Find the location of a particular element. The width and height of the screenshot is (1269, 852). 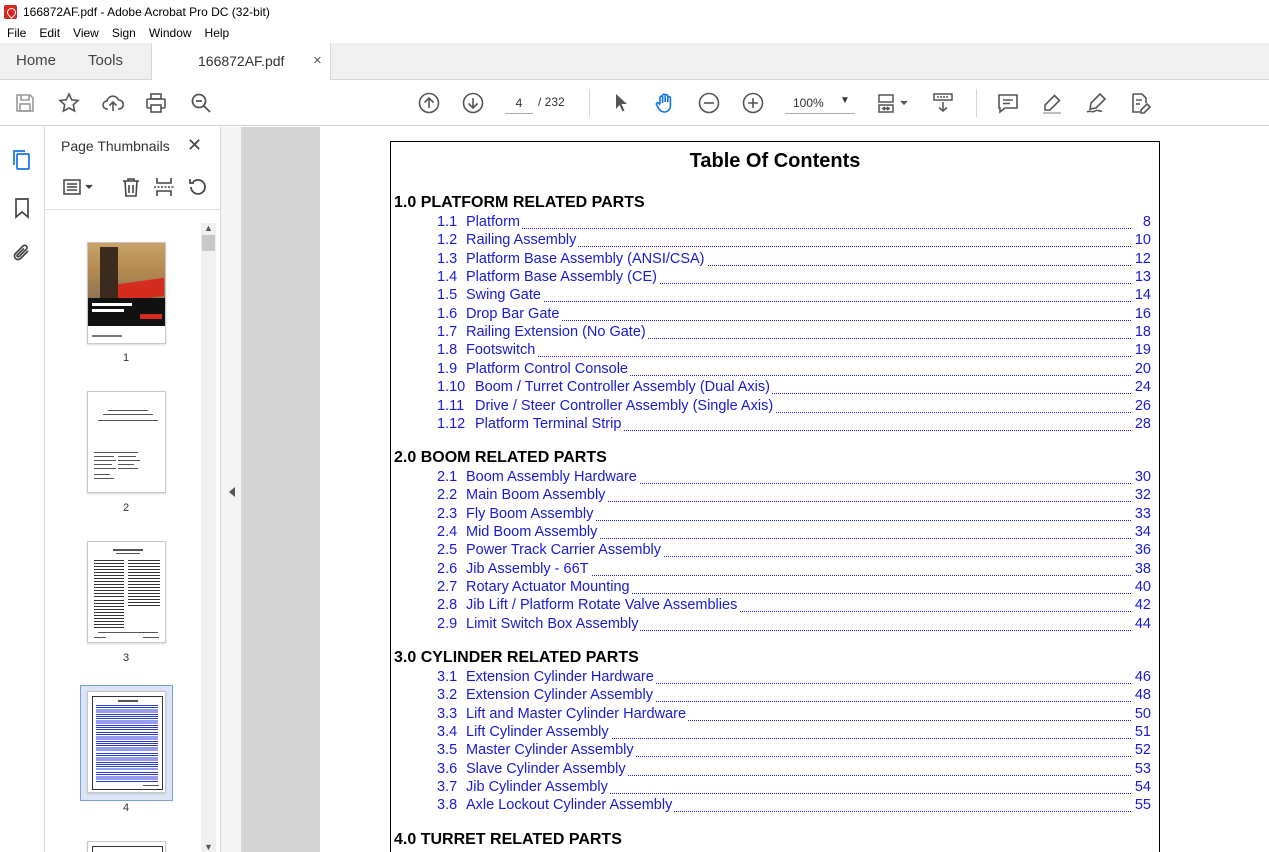

toc-section-heading: 4.0 TURRET RELATED PARTS is located at coordinates (508, 840).